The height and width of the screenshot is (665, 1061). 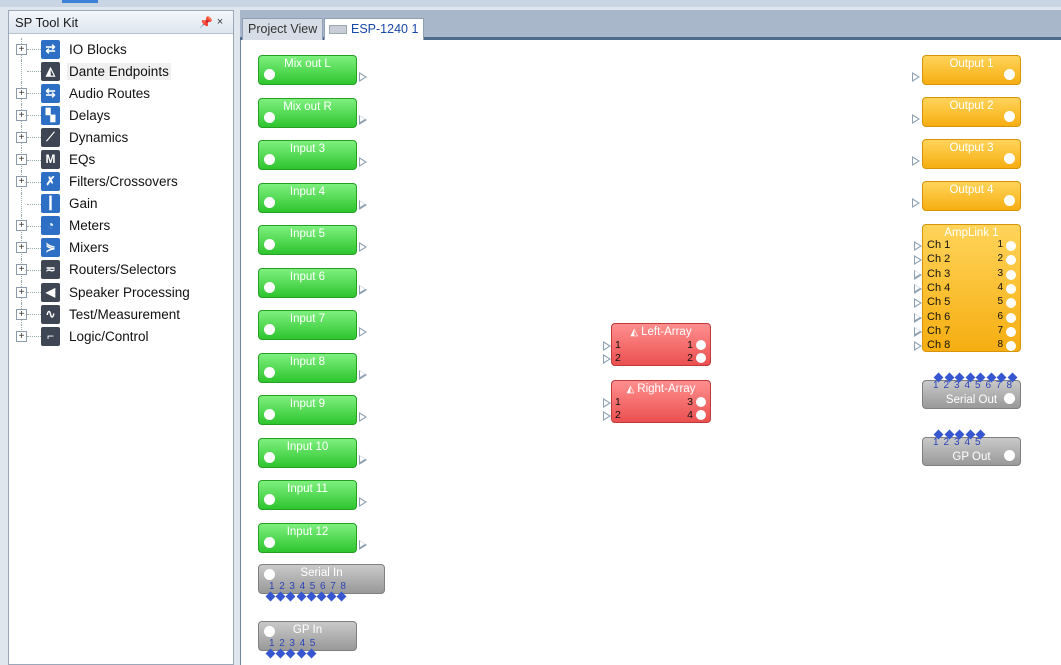 I want to click on tree-item-gain: ┃ Gain, so click(x=121, y=203).